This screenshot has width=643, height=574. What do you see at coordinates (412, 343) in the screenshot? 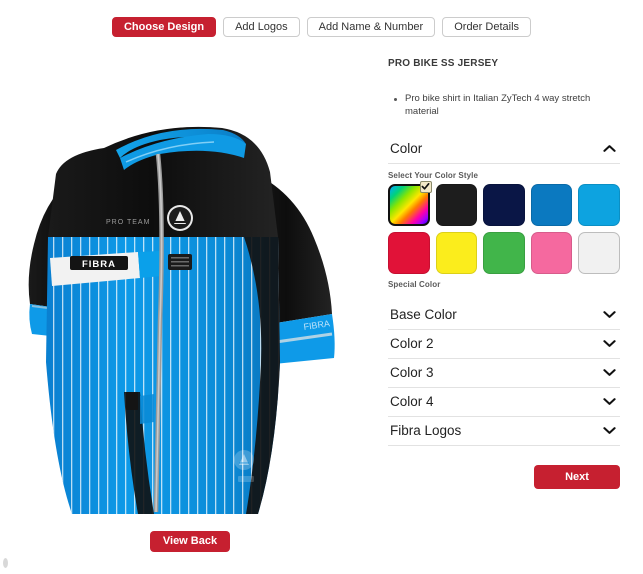
I see `accordion-title-color-2: Color 2` at bounding box center [412, 343].